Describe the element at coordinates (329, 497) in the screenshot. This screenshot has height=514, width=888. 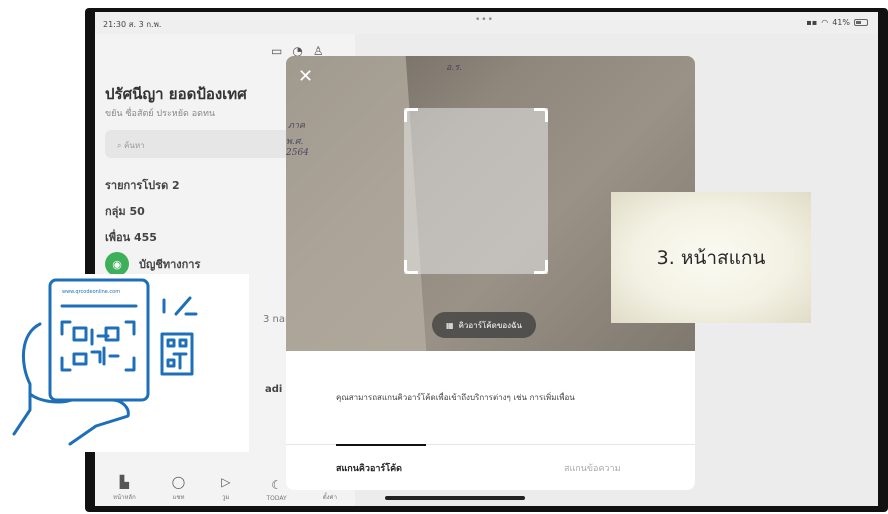
I see `nav-settings-label: ตั้งค่า` at that location.